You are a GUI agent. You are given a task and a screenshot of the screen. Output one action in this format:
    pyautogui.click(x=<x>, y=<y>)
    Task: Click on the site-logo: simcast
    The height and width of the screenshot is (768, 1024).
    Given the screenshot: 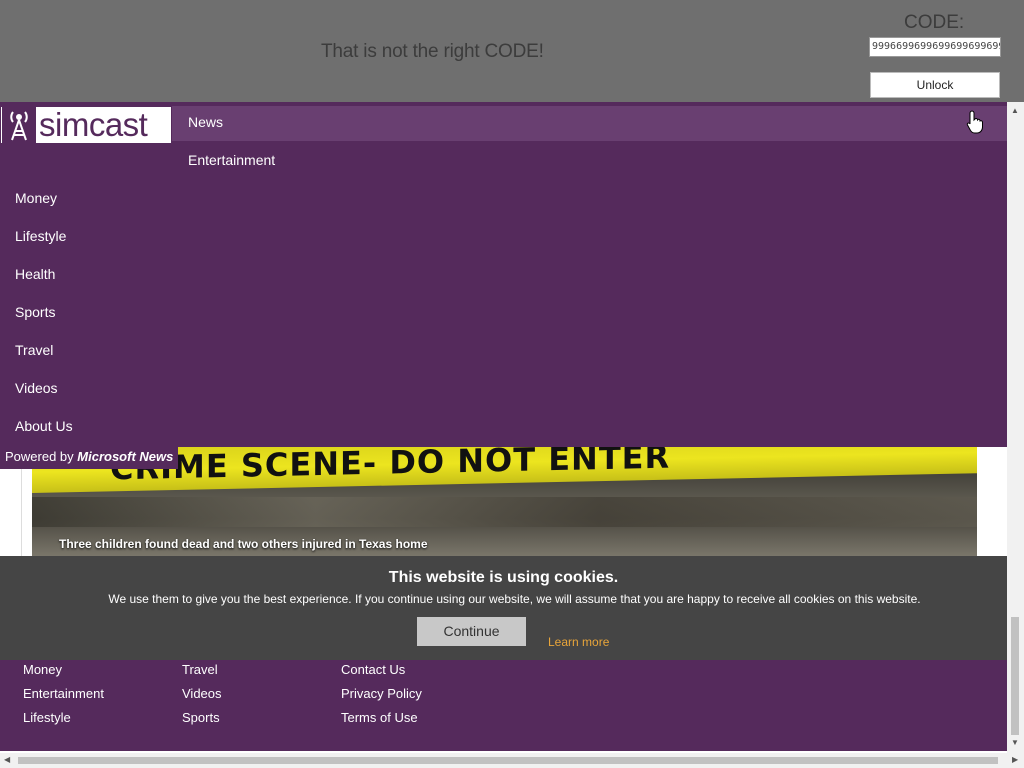 What is the action you would take?
    pyautogui.click(x=86, y=125)
    